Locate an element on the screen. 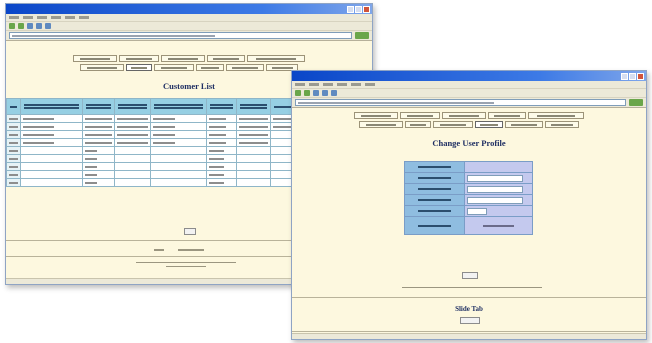 Image resolution: width=652 pixels, height=343 pixels. address-bar is located at coordinates (469, 103).